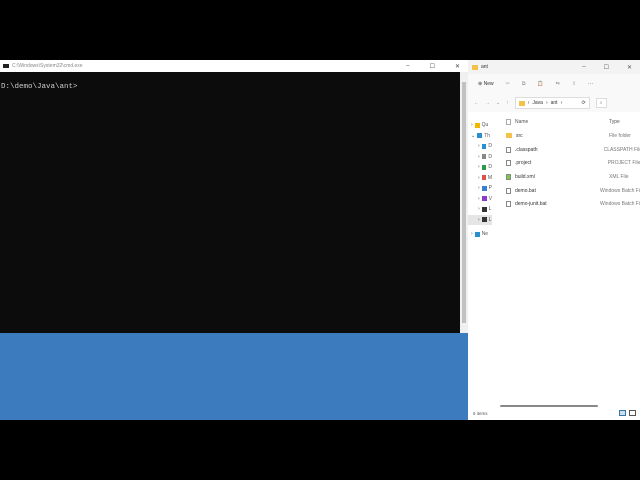  Describe the element at coordinates (519, 135) in the screenshot. I see `file-name: src` at that location.